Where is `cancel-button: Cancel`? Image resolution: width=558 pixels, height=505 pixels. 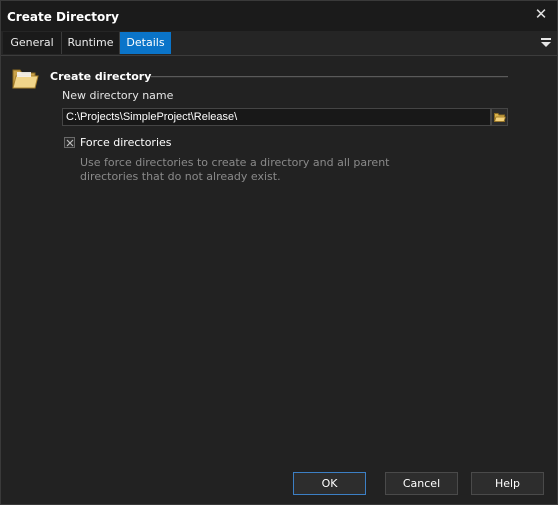
cancel-button: Cancel is located at coordinates (421, 483).